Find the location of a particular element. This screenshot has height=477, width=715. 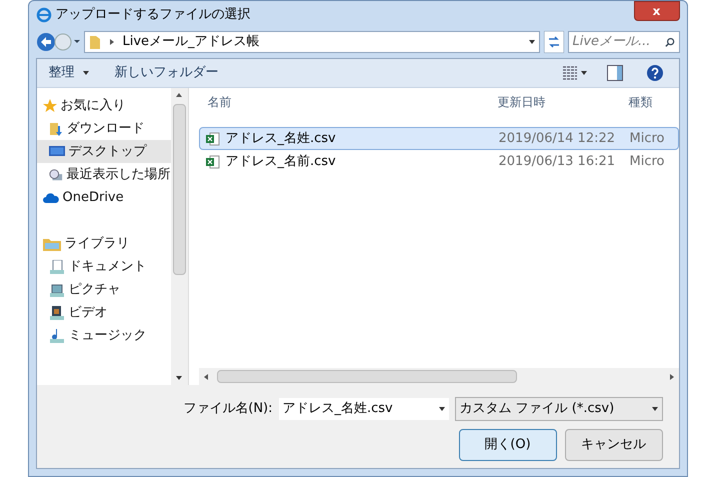

document-icon is located at coordinates (56, 267).